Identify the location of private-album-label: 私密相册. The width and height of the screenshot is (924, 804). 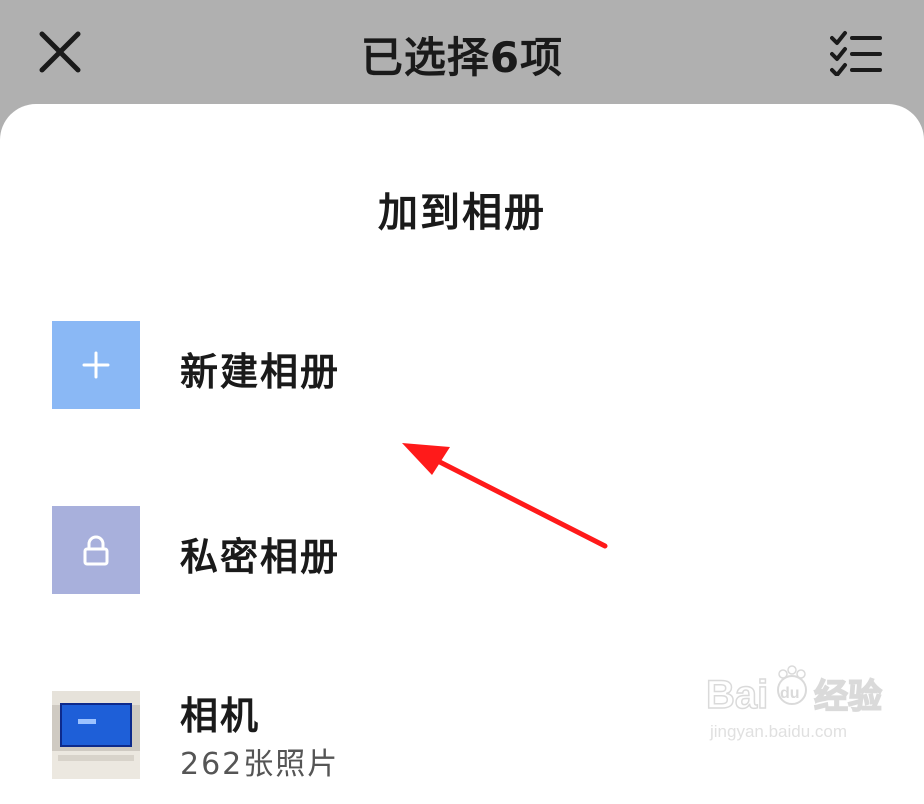
(260, 557).